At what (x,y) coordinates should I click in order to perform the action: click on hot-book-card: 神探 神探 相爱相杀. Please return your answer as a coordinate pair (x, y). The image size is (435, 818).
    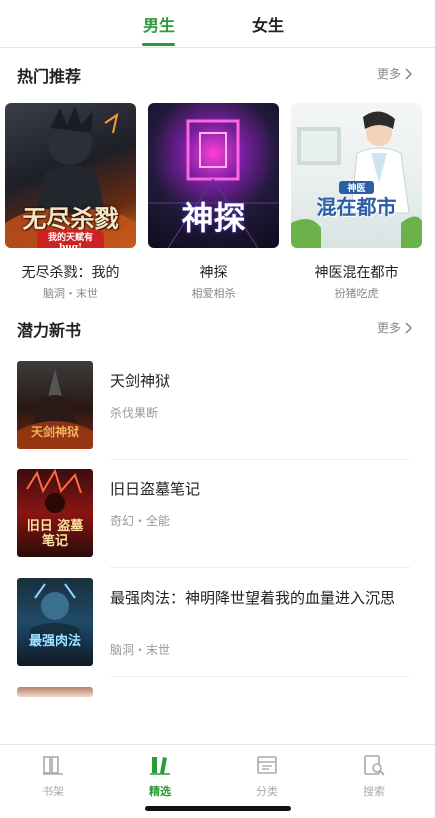
    Looking at the image, I should click on (213, 202).